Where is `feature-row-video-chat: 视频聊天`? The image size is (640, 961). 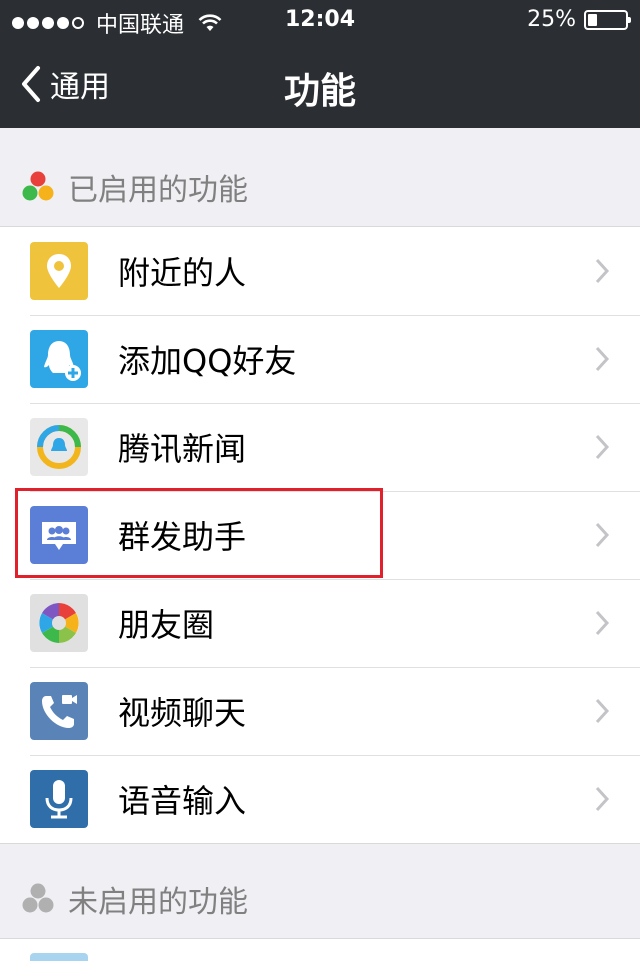 feature-row-video-chat: 视频聊天 is located at coordinates (320, 711).